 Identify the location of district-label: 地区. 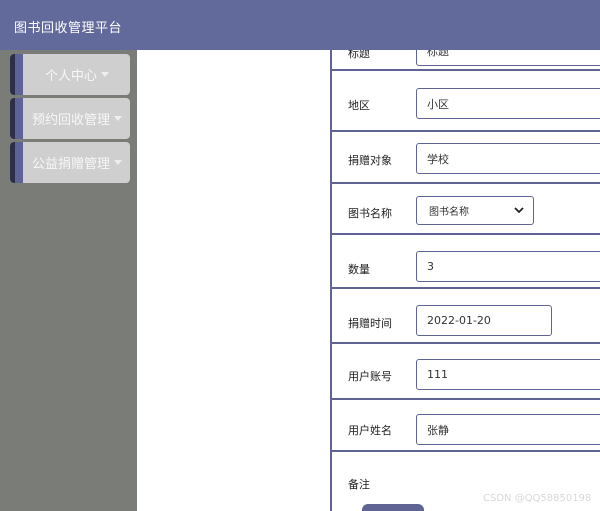
(359, 105).